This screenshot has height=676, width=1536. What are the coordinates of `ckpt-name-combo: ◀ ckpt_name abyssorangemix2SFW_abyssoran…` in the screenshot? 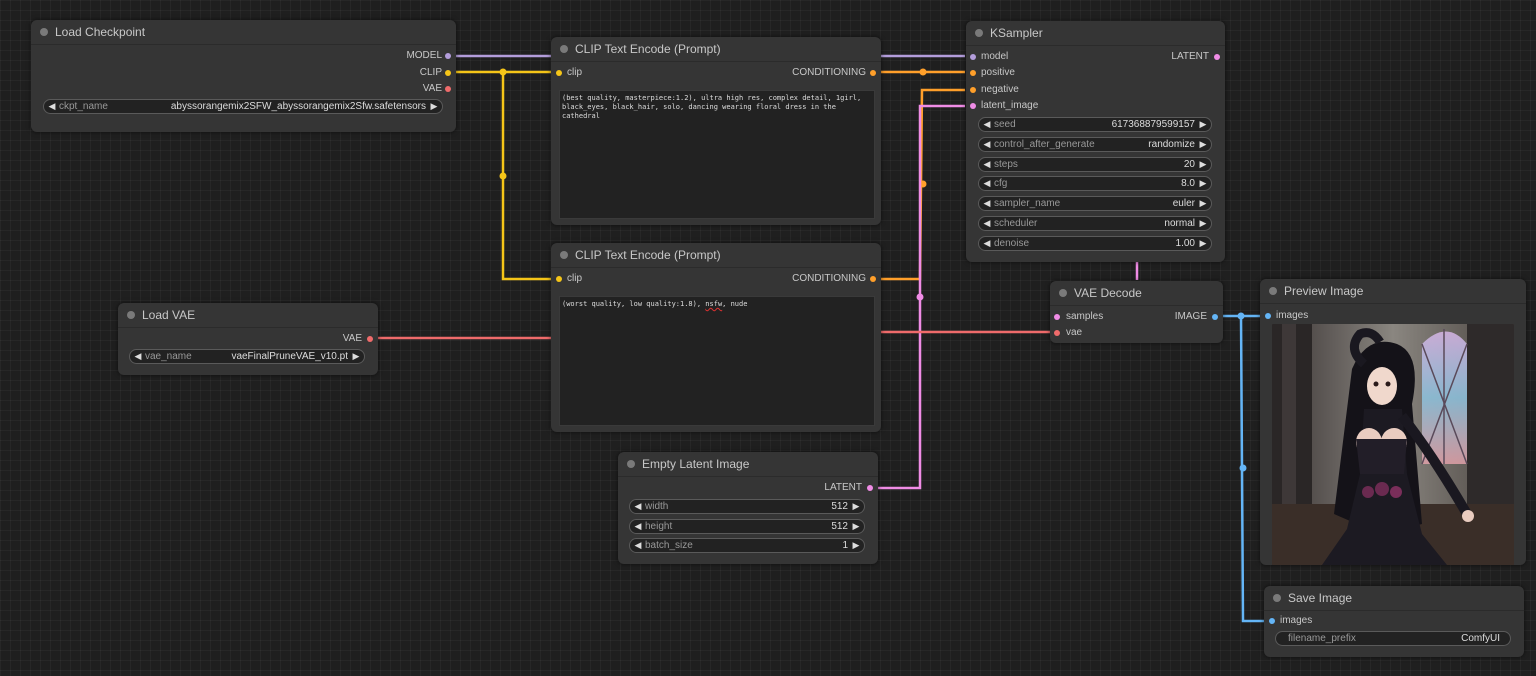 It's located at (243, 106).